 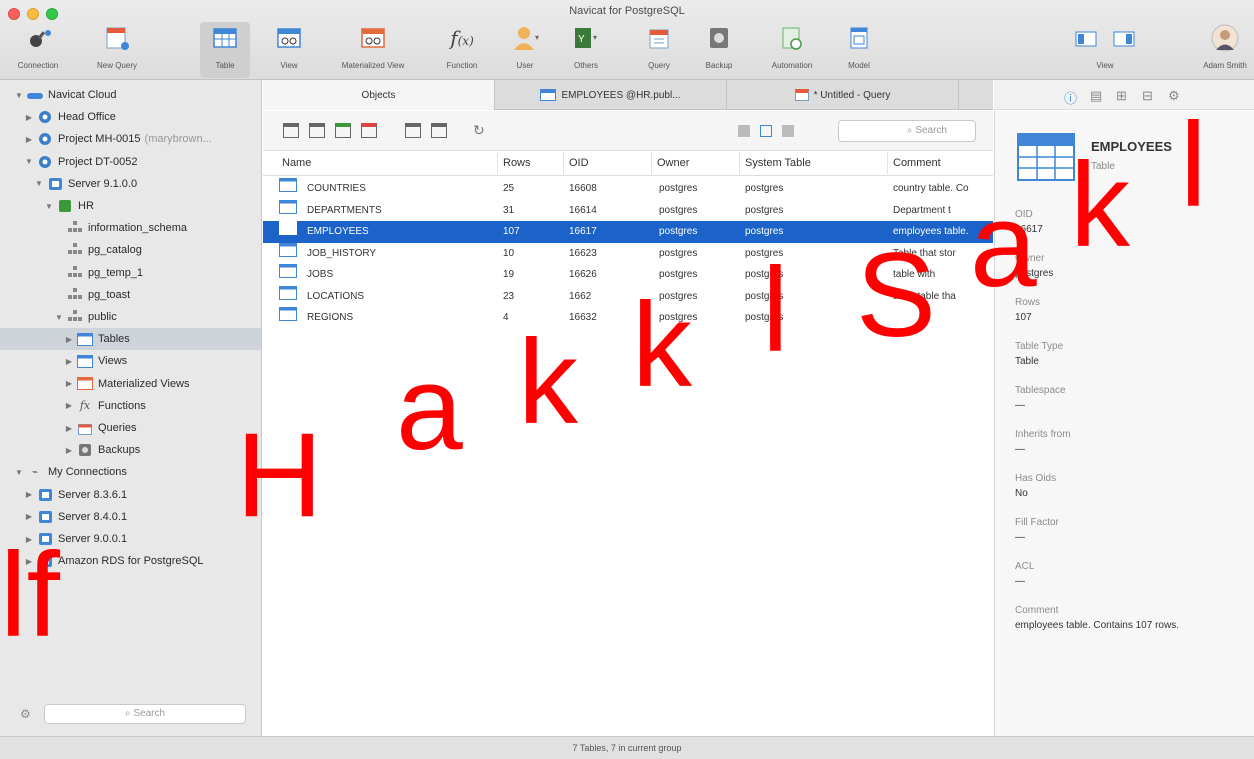 I want to click on tab-untitled-query: * Untitled - Query, so click(x=843, y=95).